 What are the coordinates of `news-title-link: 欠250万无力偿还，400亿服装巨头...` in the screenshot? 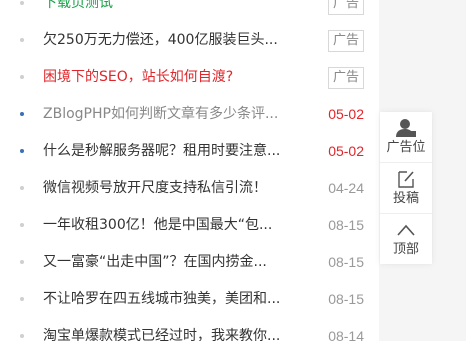 It's located at (169, 40).